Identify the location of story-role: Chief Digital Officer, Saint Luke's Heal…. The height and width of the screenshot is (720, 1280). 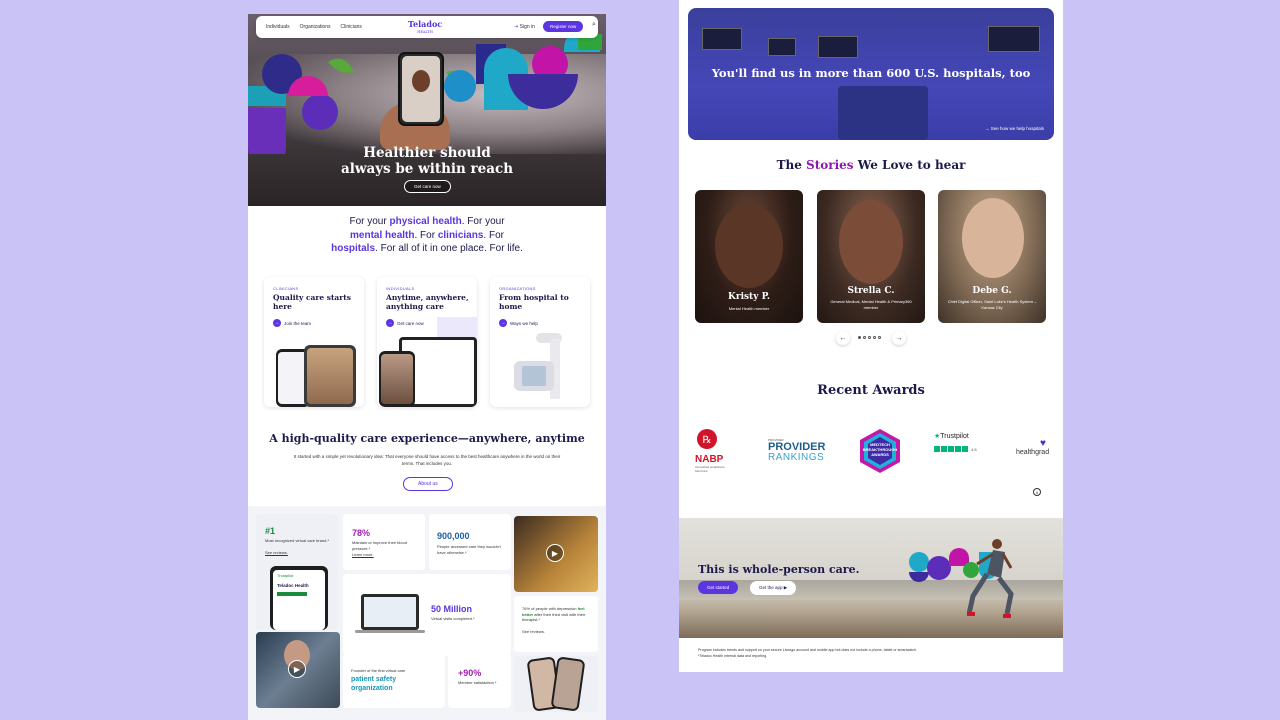
(992, 304).